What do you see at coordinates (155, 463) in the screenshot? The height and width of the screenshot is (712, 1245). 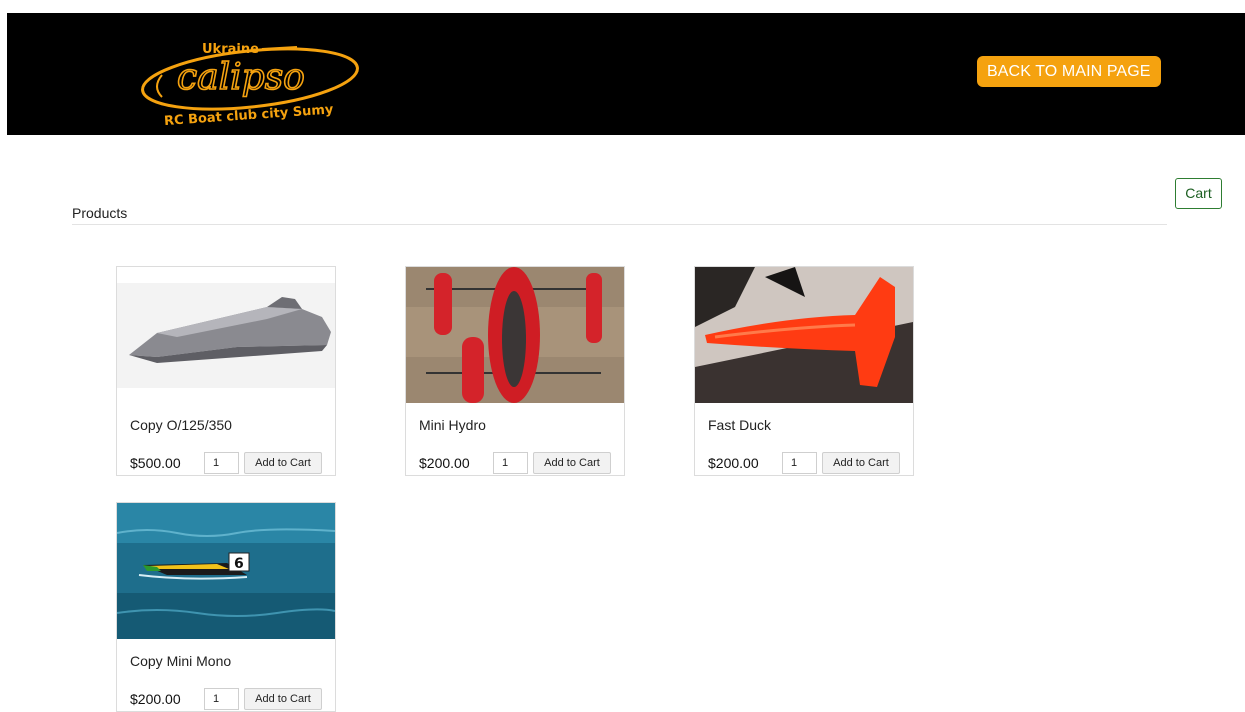 I see `product-price: $500.00` at bounding box center [155, 463].